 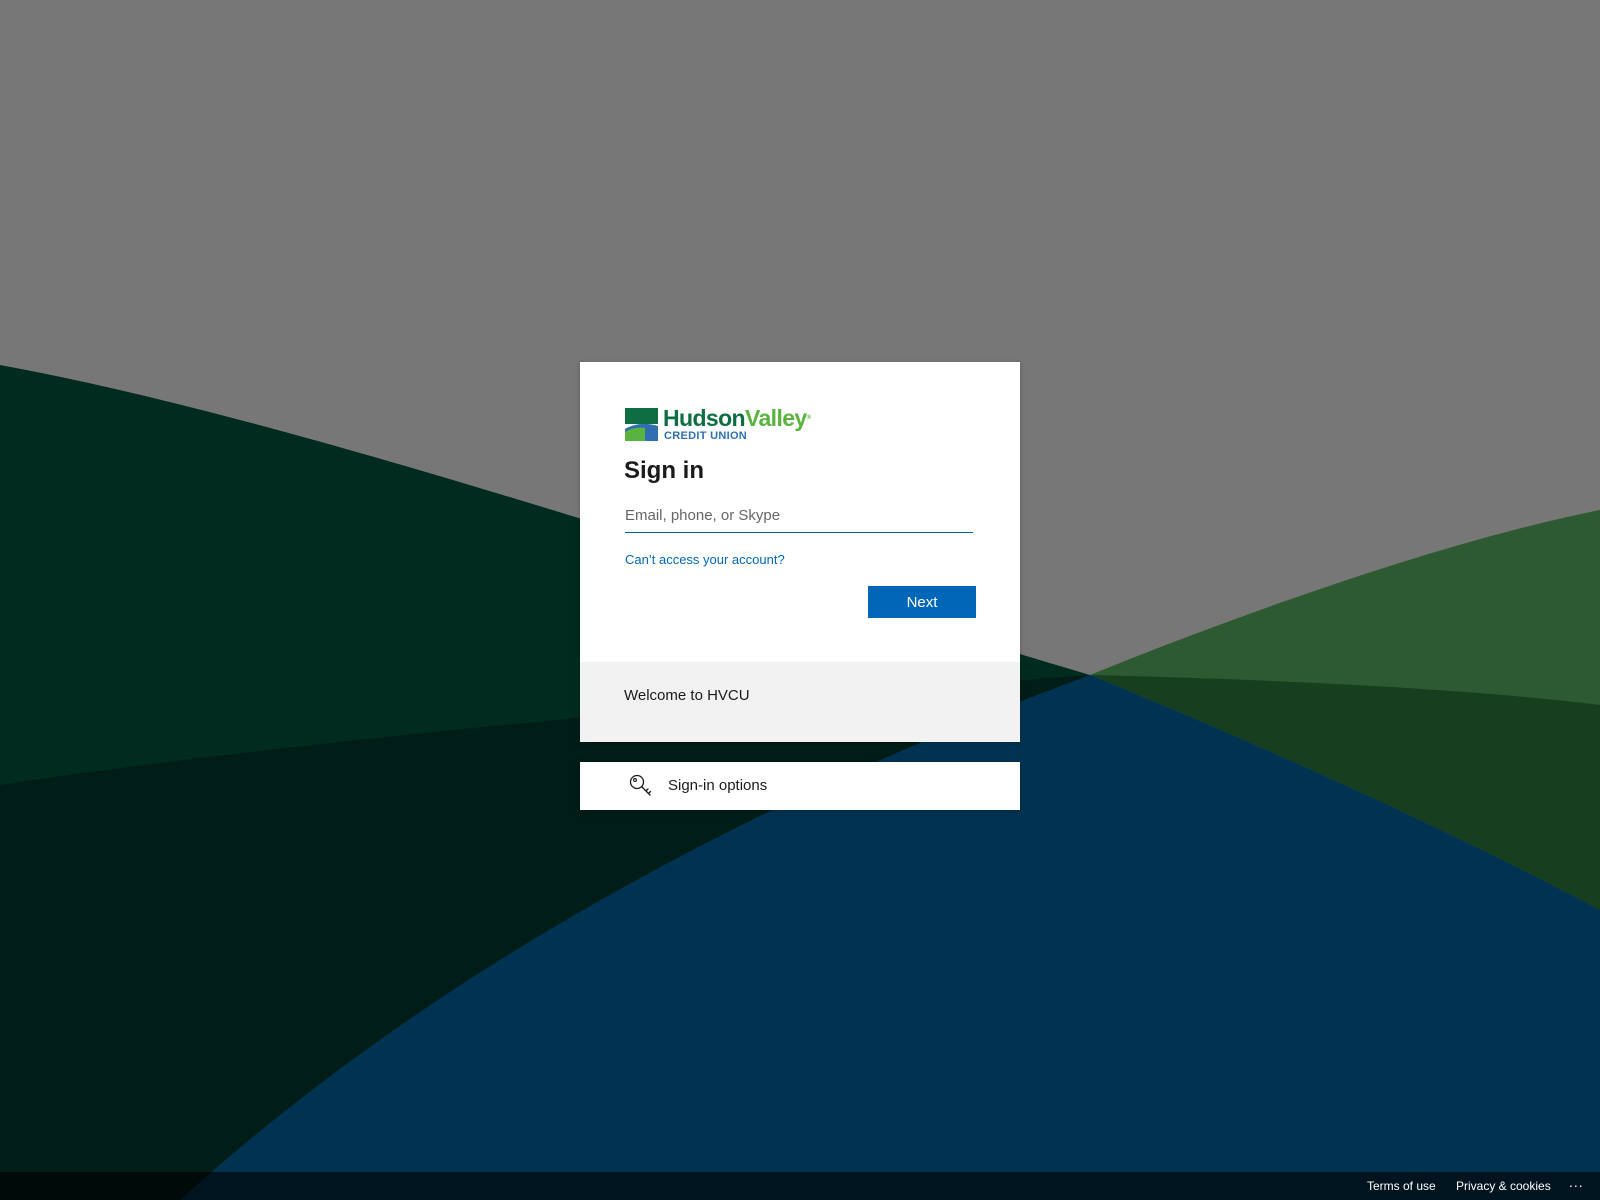 What do you see at coordinates (737, 418) in the screenshot?
I see `hvcu-logo-wordmark: HudsonValley®` at bounding box center [737, 418].